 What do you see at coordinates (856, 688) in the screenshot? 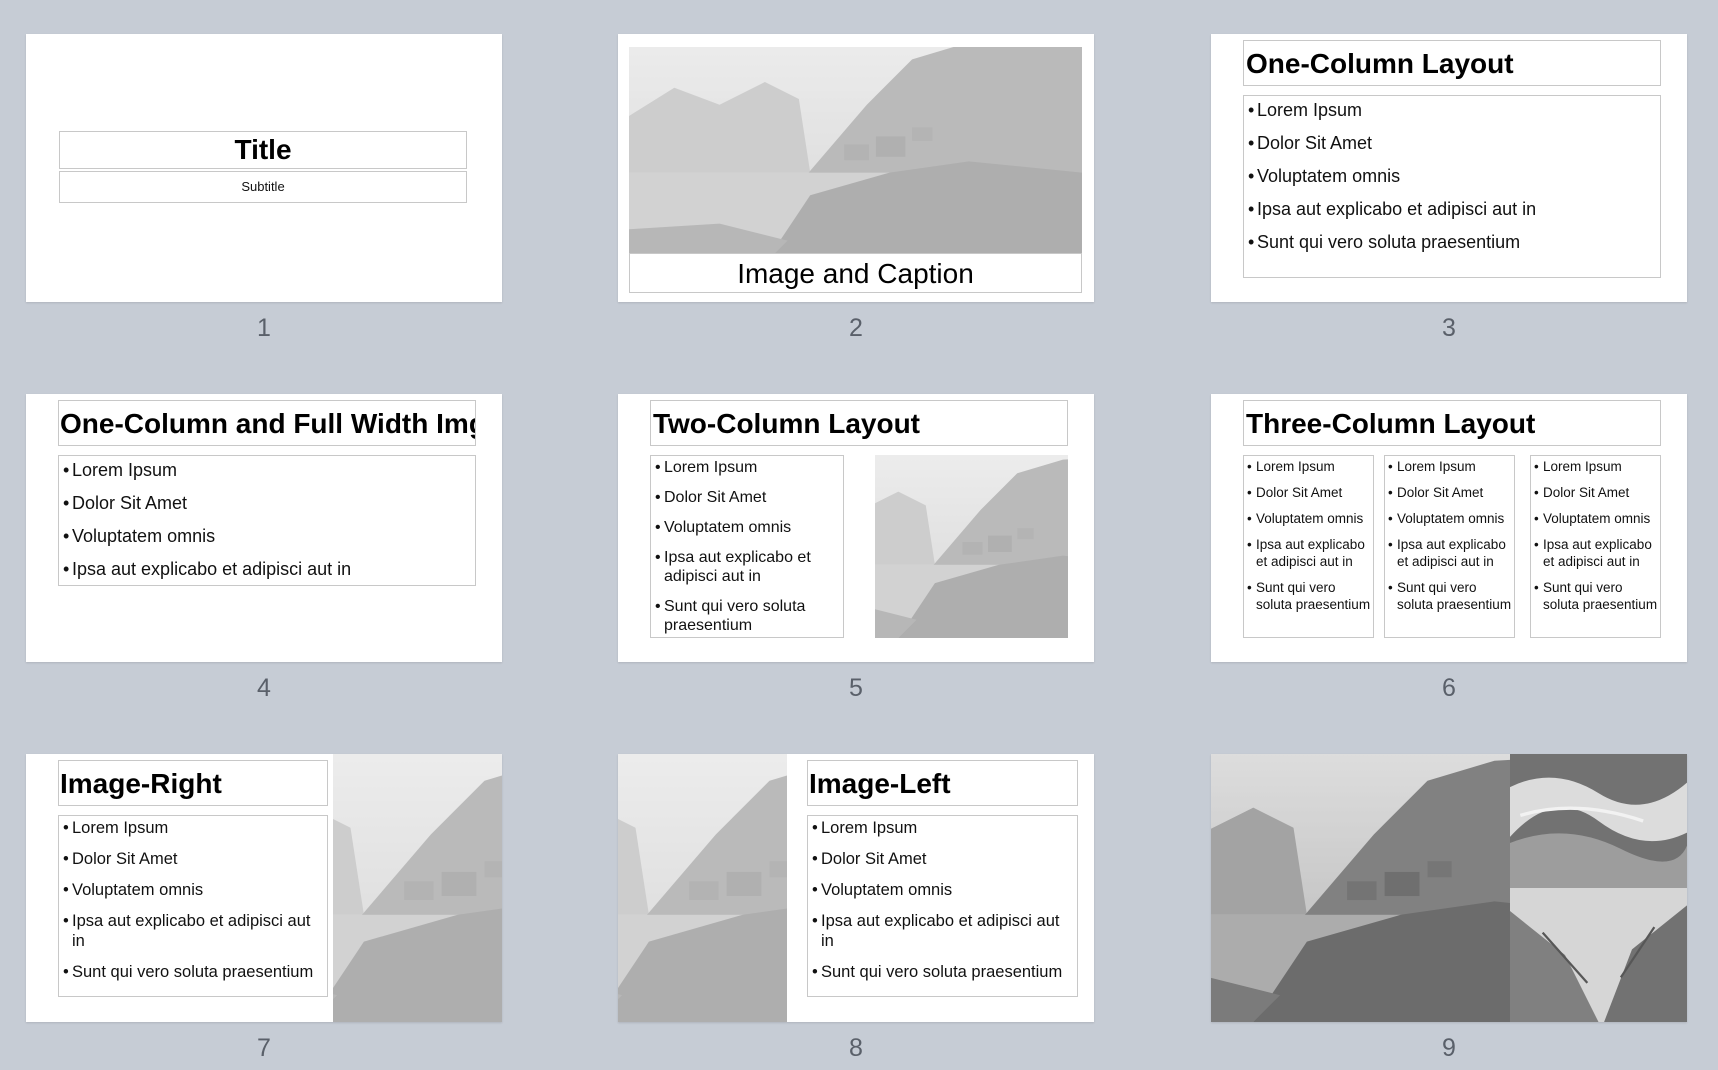
I see `slide-number-5: 5` at bounding box center [856, 688].